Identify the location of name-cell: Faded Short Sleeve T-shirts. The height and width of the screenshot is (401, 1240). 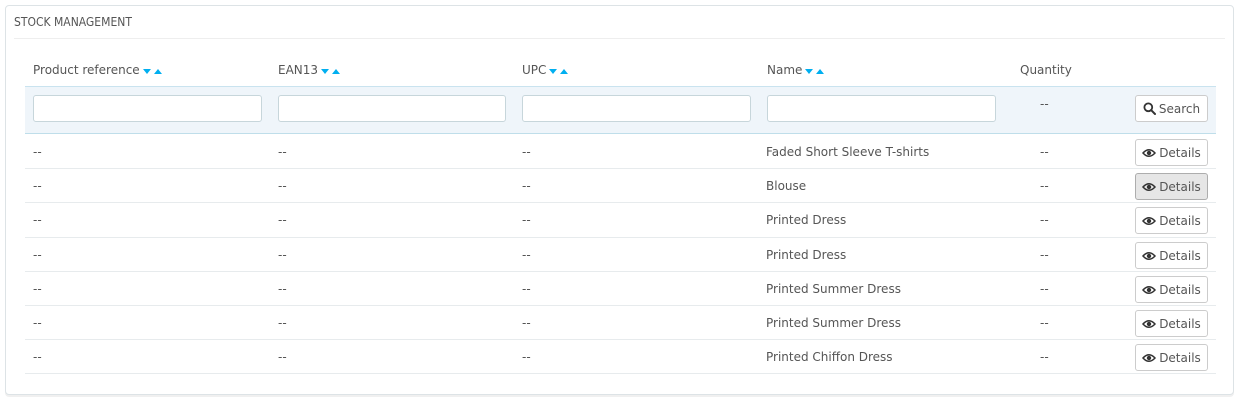
(848, 152).